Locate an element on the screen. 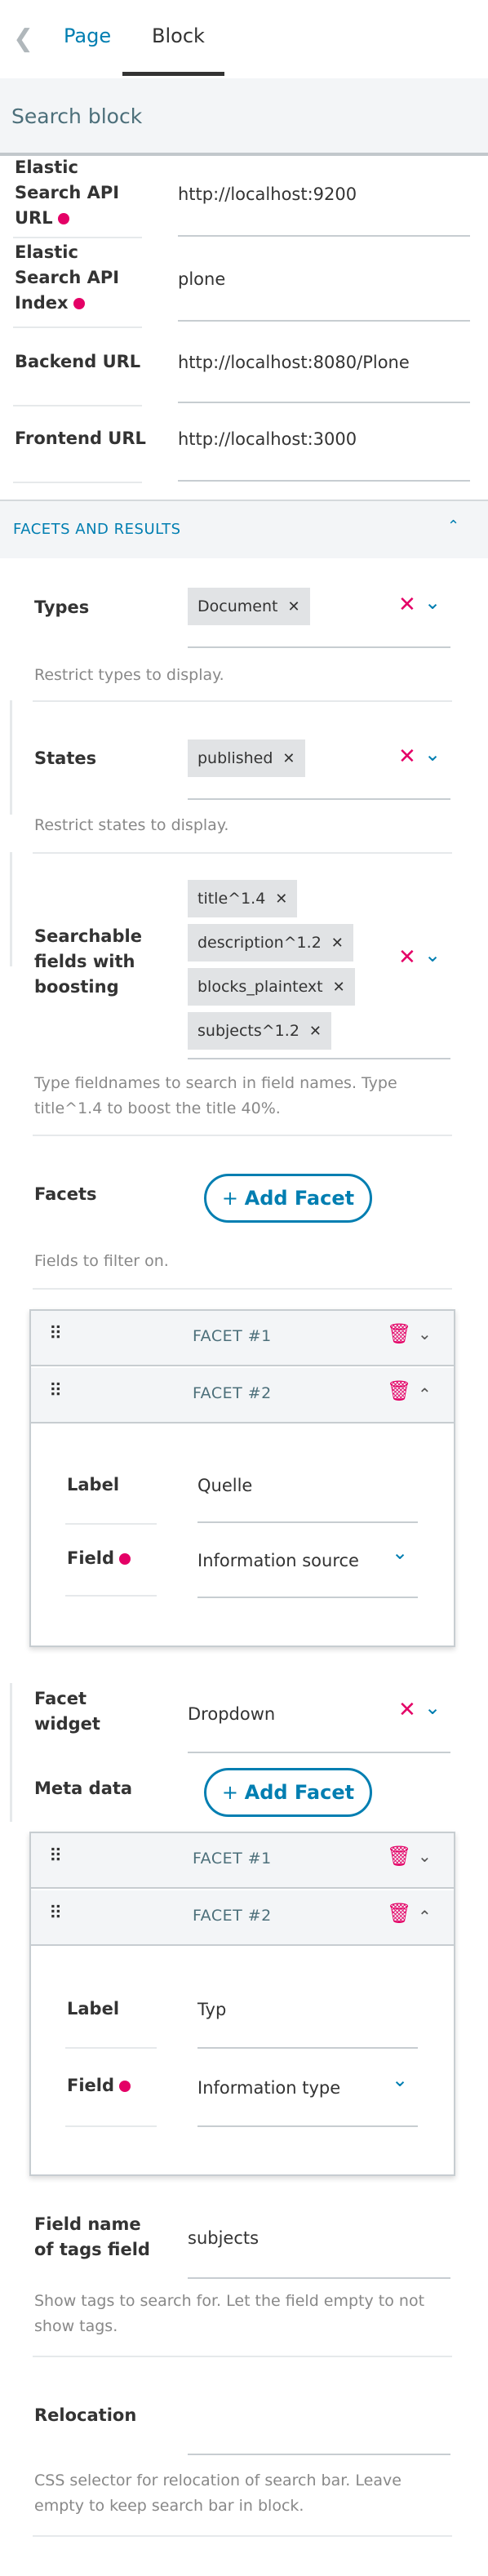 This screenshot has height=2576, width=488. chip-title: title^1.4 ✕ is located at coordinates (243, 898).